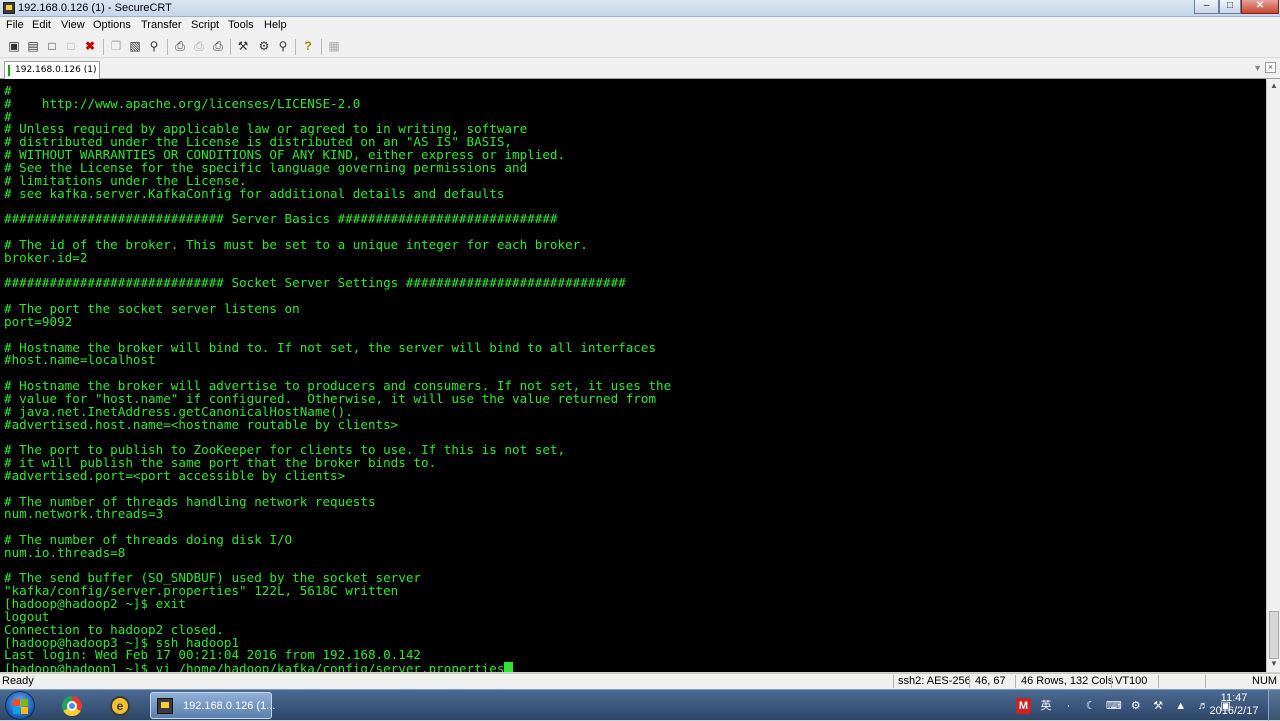  Describe the element at coordinates (640, 46) in the screenshot. I see `toolbar: ▣ ▤ □ □ ✖ ❐ ▧ ⚲ ⎙ ⎙ ⎙ ⚒ ⚙ ⚲ ? ▦` at that location.